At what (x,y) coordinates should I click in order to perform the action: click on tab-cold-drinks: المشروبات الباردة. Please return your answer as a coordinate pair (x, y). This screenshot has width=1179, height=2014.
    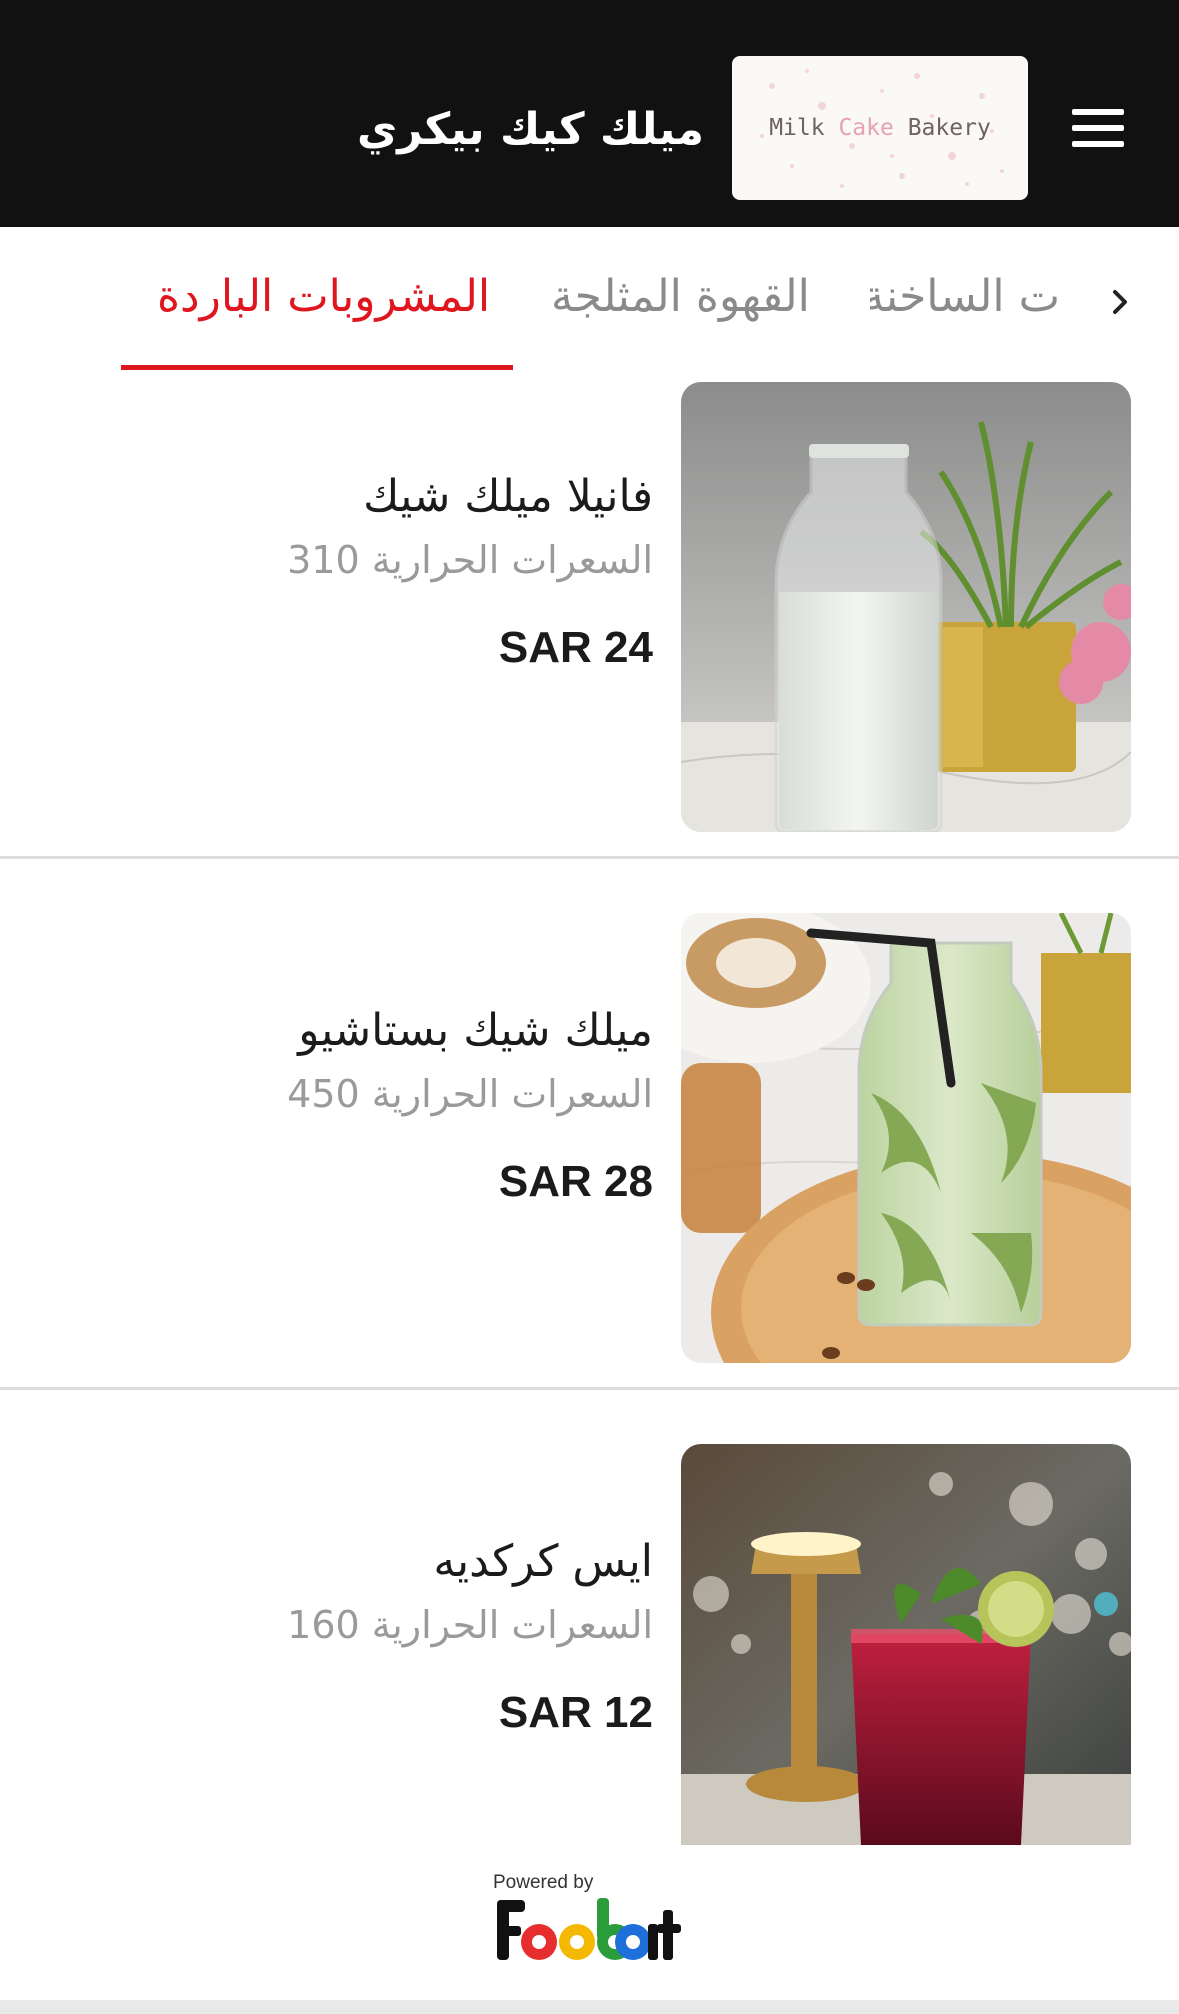
    Looking at the image, I should click on (323, 297).